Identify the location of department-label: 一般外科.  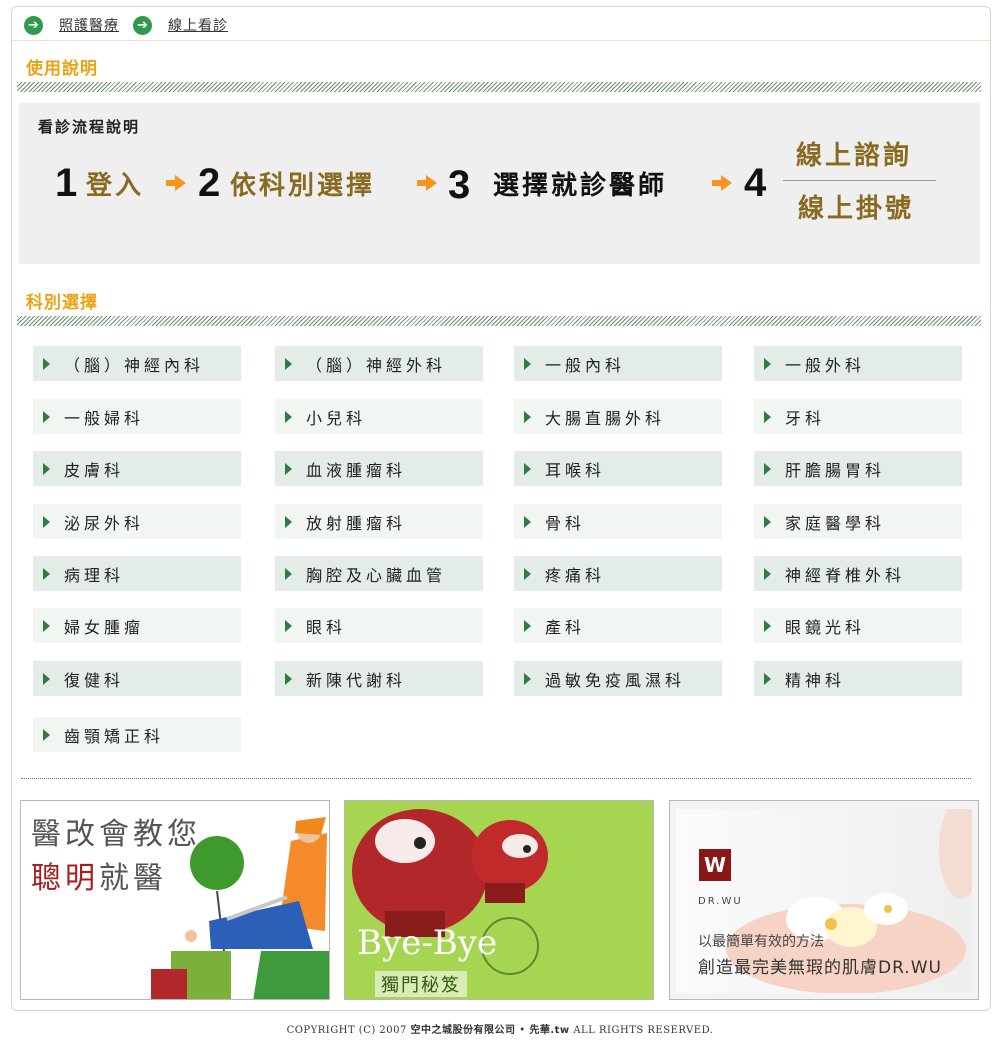
(825, 364).